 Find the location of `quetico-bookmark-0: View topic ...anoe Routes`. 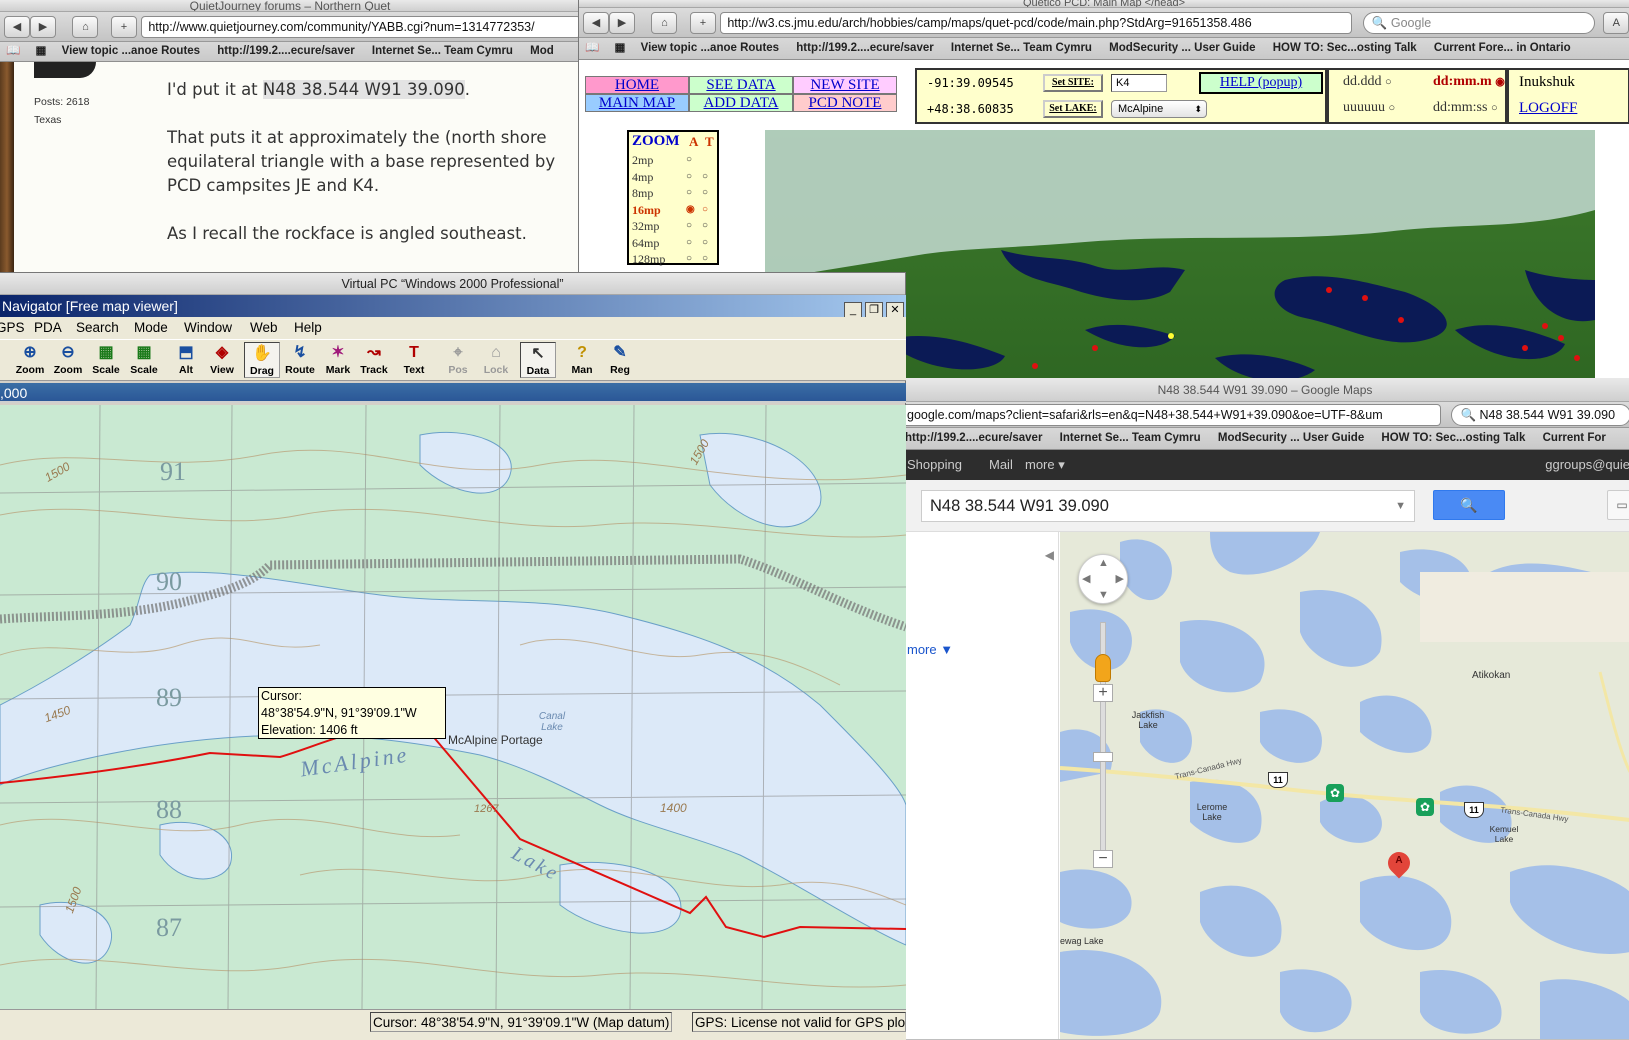

quetico-bookmark-0: View topic ...anoe Routes is located at coordinates (710, 48).